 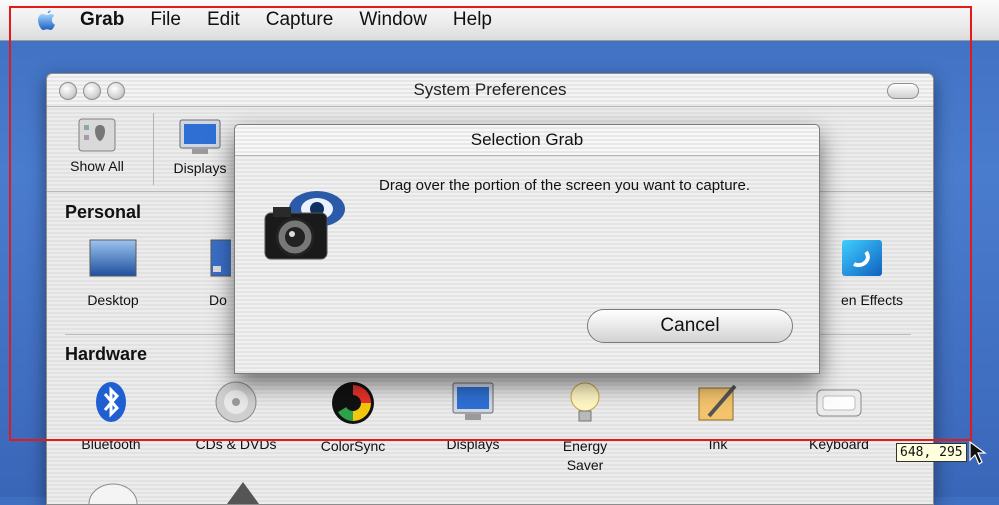 I want to click on menu-file: File, so click(x=165, y=20).